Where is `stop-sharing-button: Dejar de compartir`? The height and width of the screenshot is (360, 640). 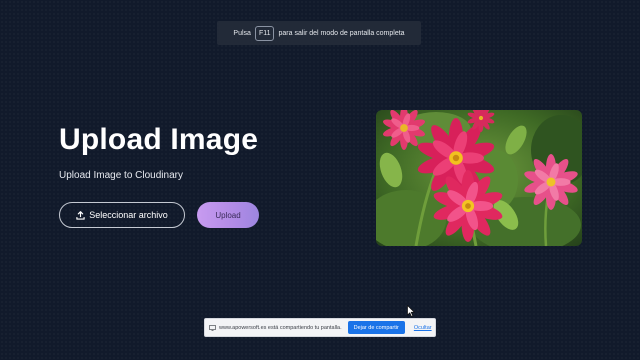 stop-sharing-button: Dejar de compartir is located at coordinates (376, 327).